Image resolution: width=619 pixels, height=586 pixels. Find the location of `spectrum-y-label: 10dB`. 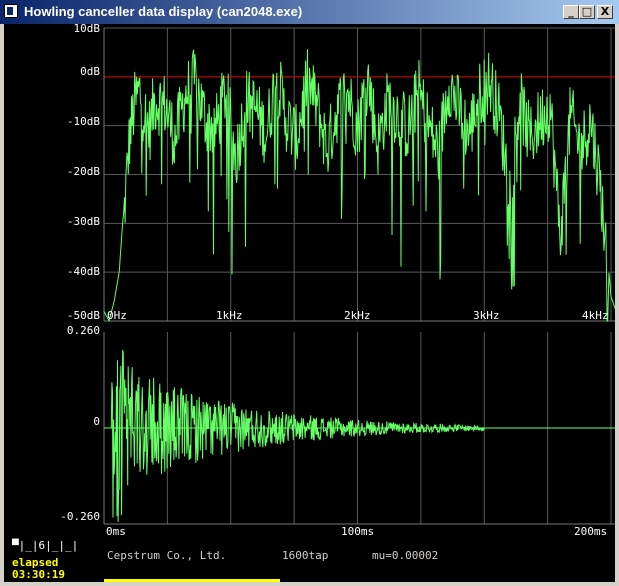

spectrum-y-label: 10dB is located at coordinates (87, 28).